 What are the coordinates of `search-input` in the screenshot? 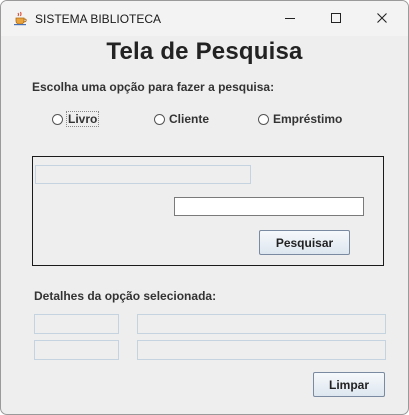 It's located at (269, 206).